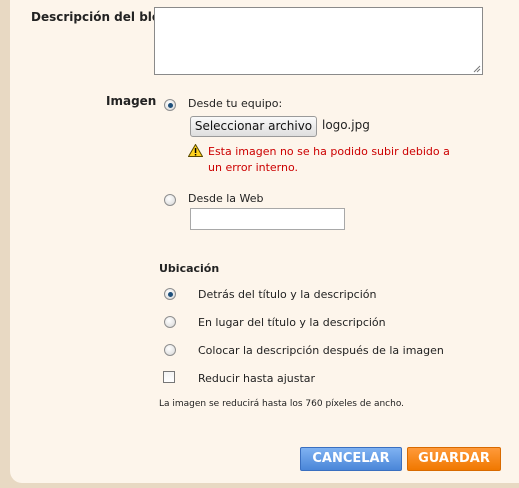 This screenshot has width=519, height=488. Describe the element at coordinates (477, 69) in the screenshot. I see `resize-grip-icon` at that location.